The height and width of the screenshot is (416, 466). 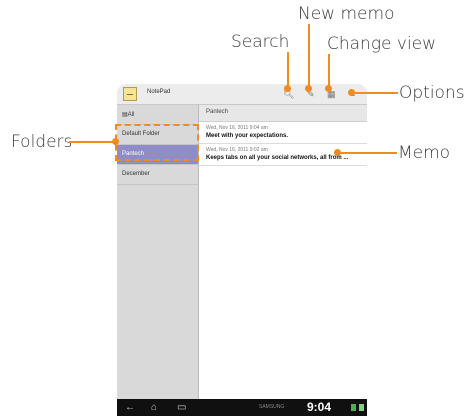 I want to click on folders-highlight, so click(x=157, y=142).